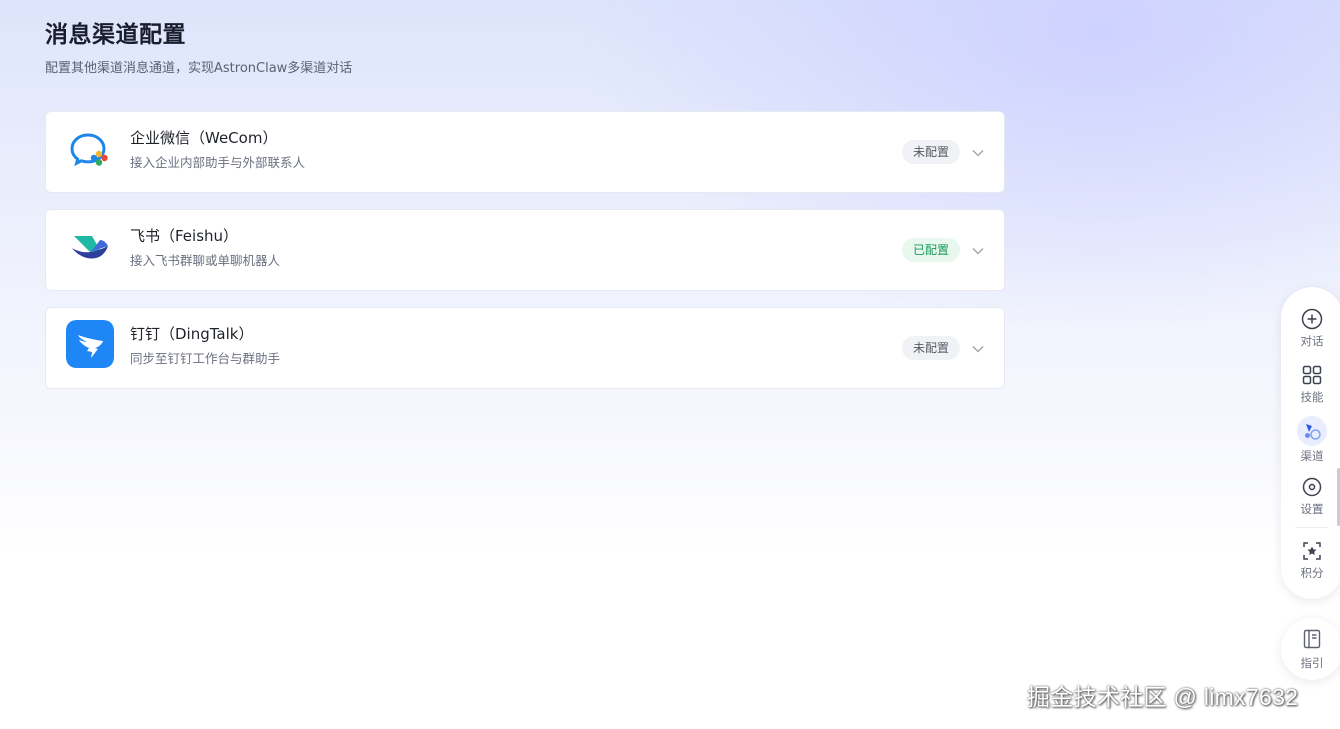 The height and width of the screenshot is (729, 1340). Describe the element at coordinates (1312, 456) in the screenshot. I see `dock-label: 渠道` at that location.